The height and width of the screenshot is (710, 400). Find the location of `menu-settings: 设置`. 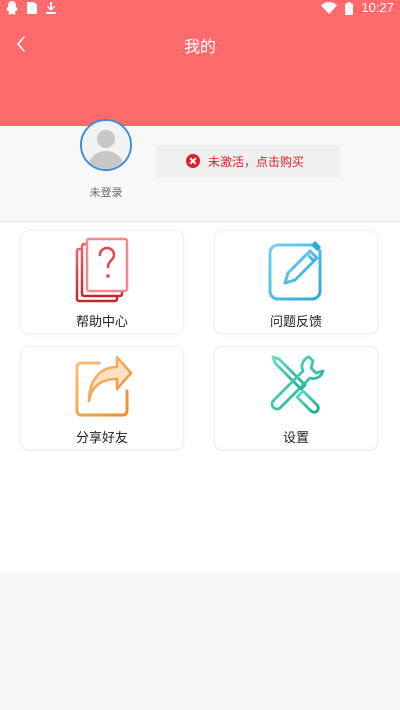

menu-settings: 设置 is located at coordinates (296, 398).